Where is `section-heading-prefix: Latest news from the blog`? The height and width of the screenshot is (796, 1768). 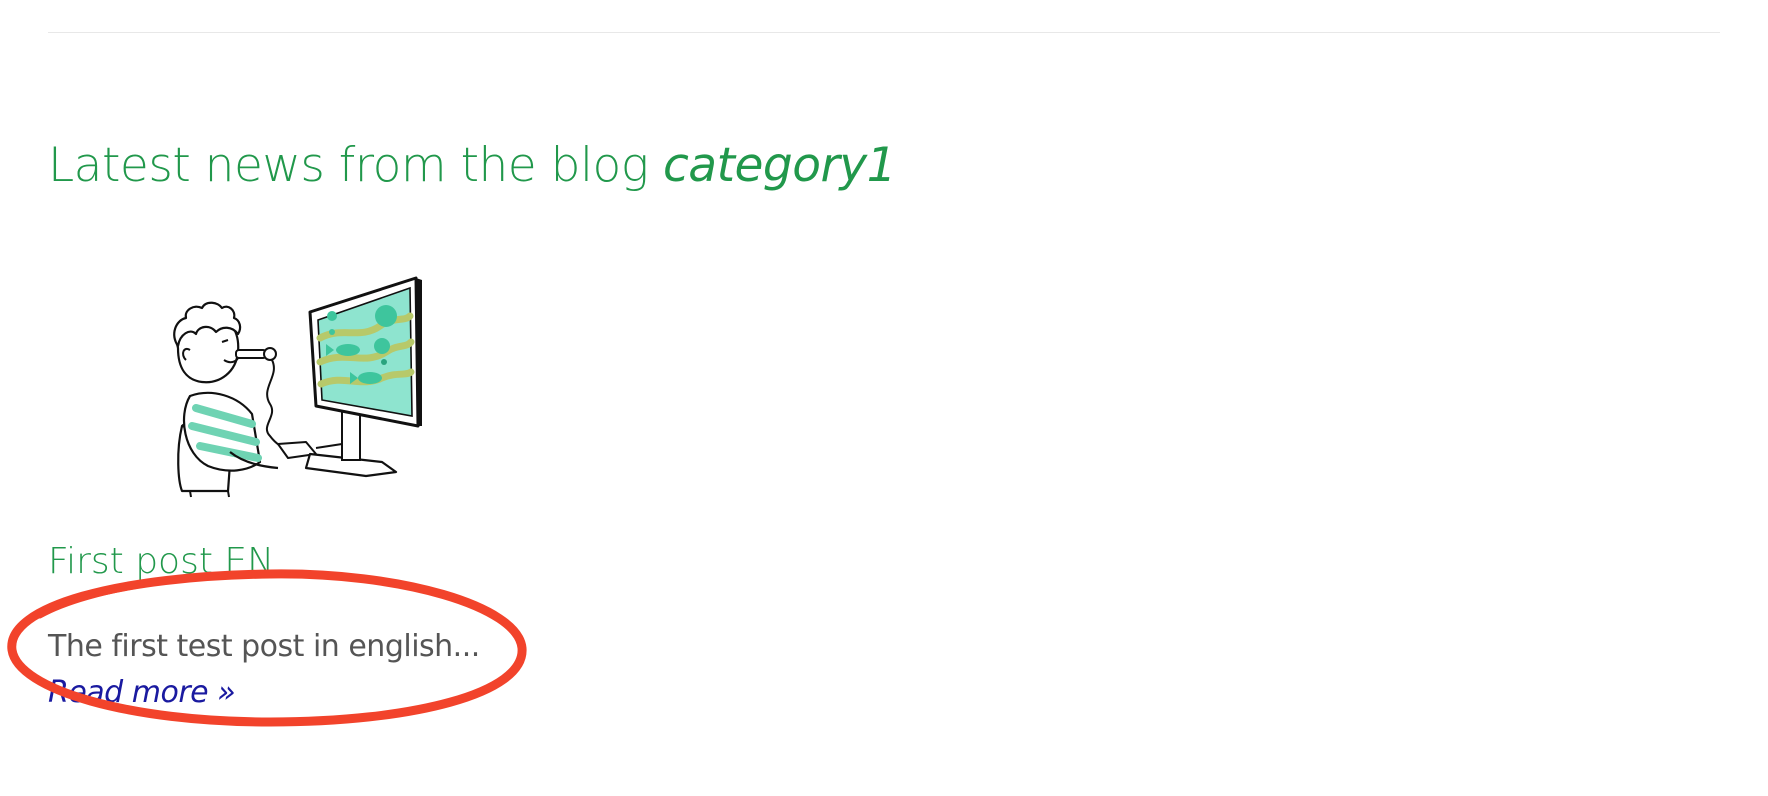
section-heading-prefix: Latest news from the blog is located at coordinates (355, 165).